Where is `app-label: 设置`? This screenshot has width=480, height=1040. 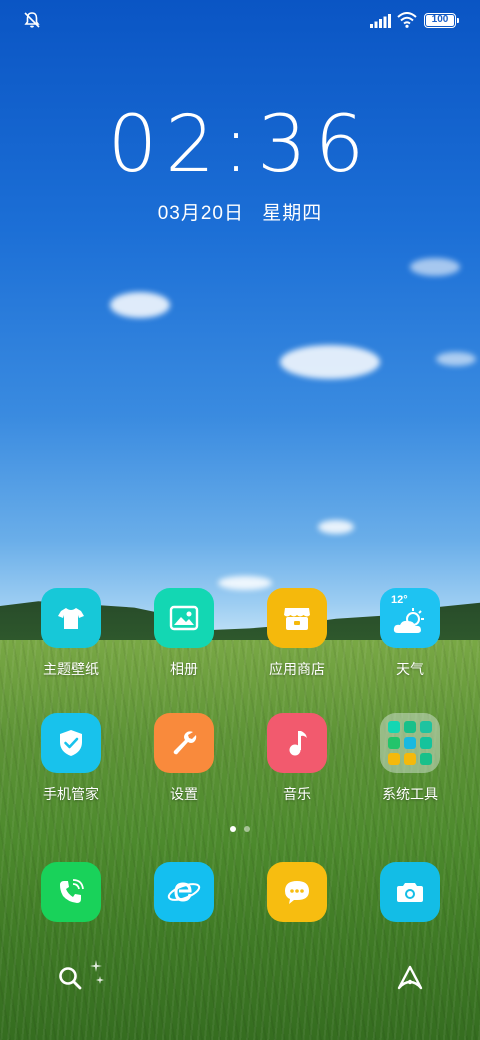 app-label: 设置 is located at coordinates (184, 794).